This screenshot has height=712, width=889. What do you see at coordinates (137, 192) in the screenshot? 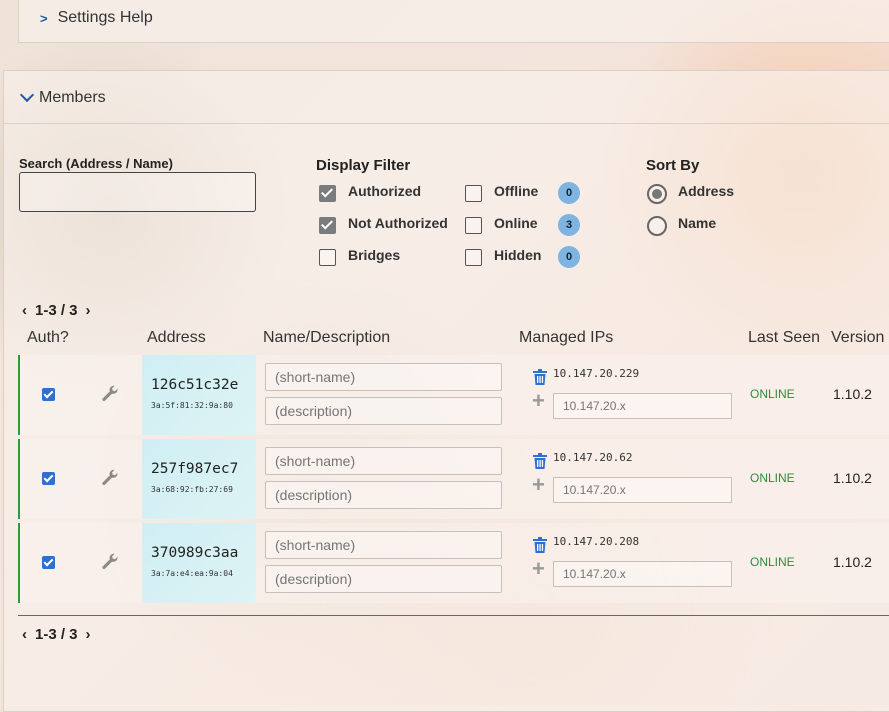
I see `search-input` at bounding box center [137, 192].